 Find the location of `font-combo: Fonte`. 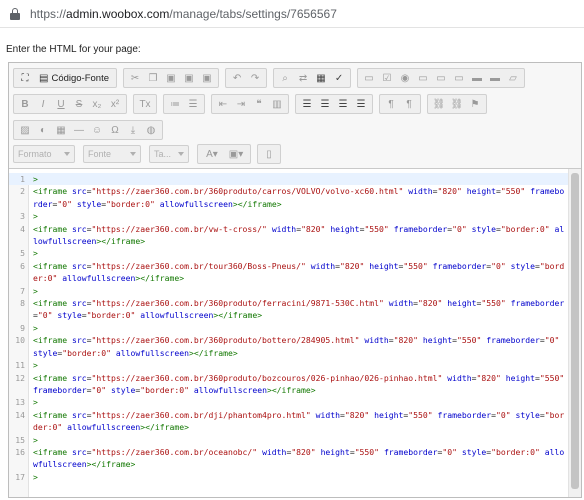

font-combo: Fonte is located at coordinates (112, 154).